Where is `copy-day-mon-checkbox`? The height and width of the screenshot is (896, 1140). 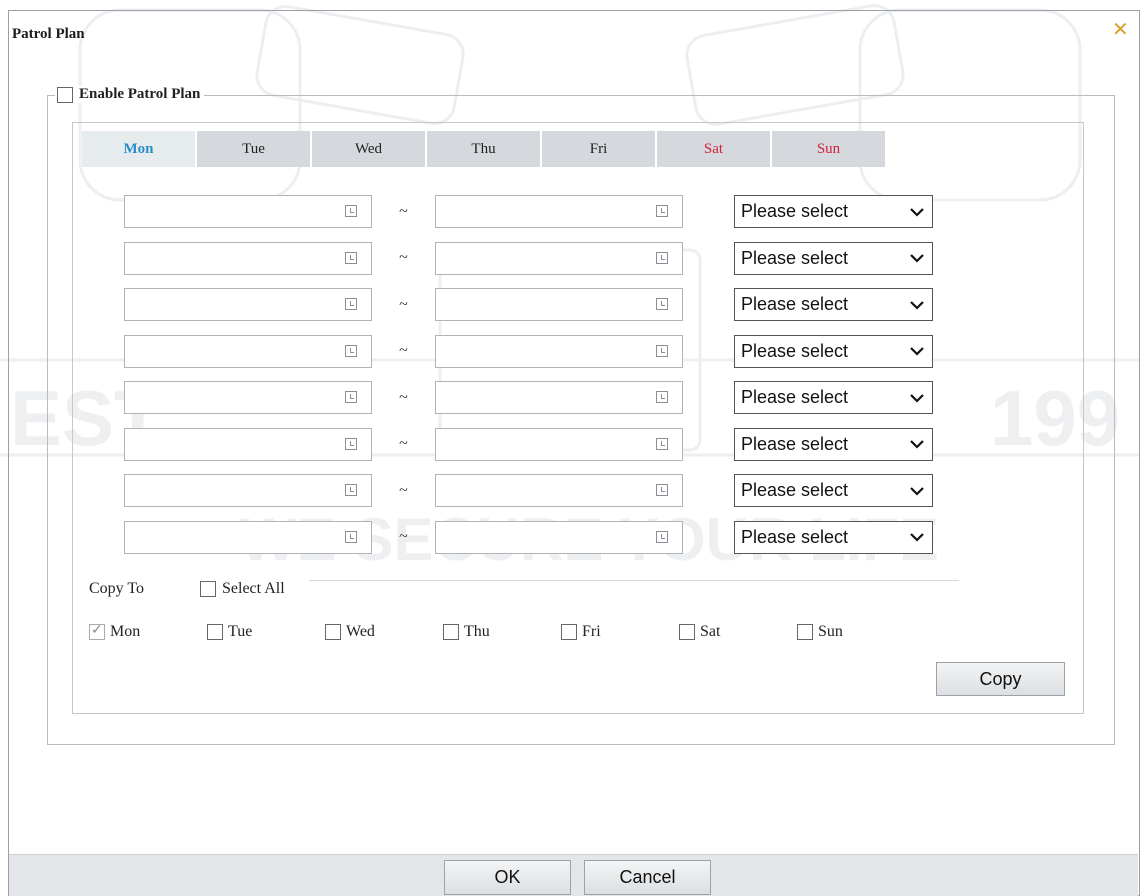
copy-day-mon-checkbox is located at coordinates (97, 631).